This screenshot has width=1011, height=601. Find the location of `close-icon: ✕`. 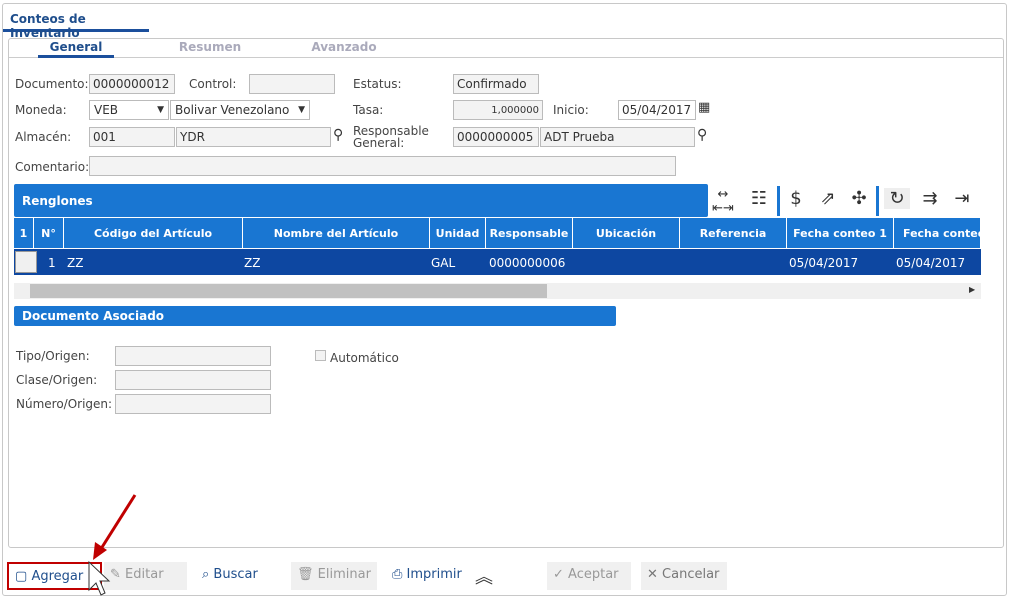

close-icon: ✕ is located at coordinates (652, 574).